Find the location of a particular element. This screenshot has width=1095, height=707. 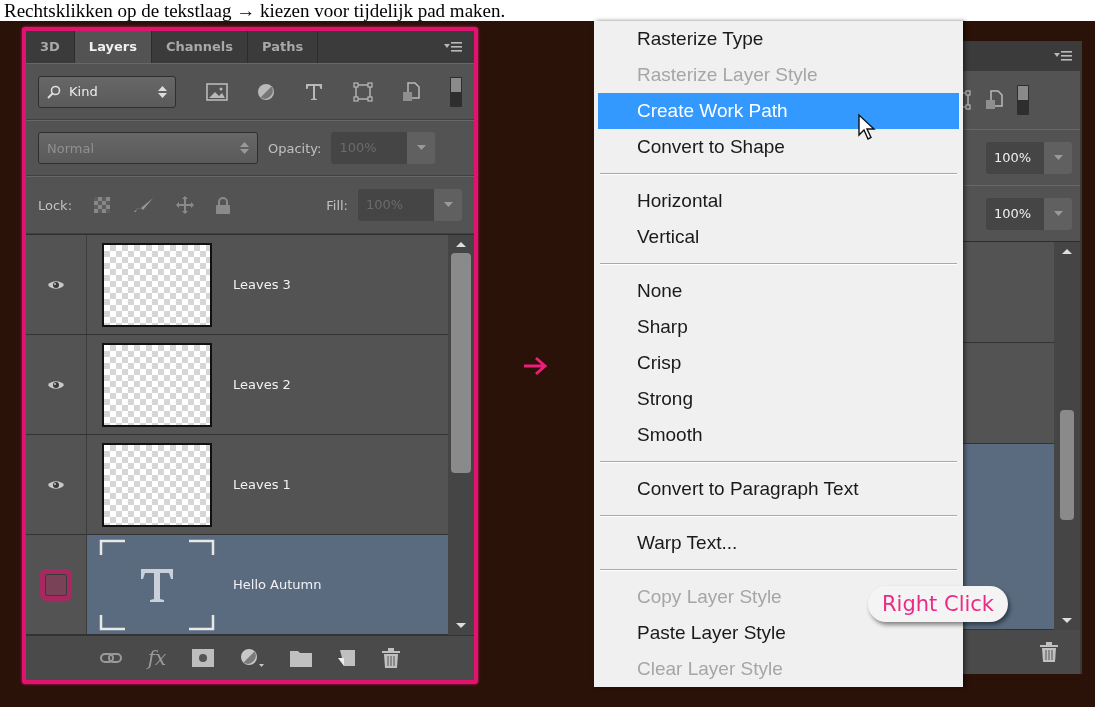

layer-name: Leaves 3 is located at coordinates (262, 284).